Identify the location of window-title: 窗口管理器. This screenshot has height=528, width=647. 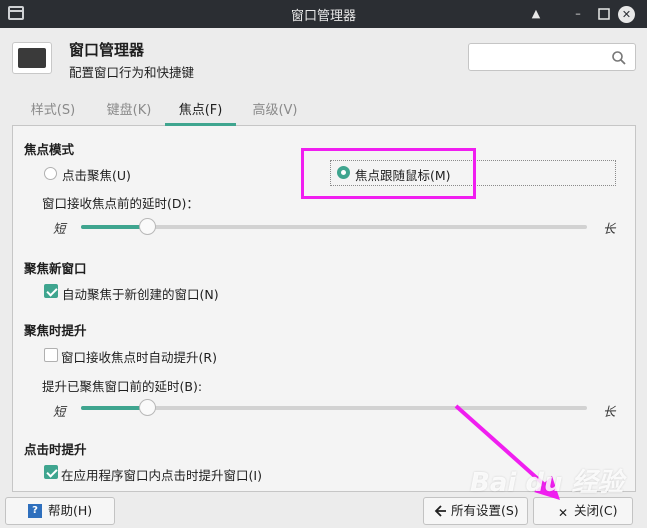
(323, 16).